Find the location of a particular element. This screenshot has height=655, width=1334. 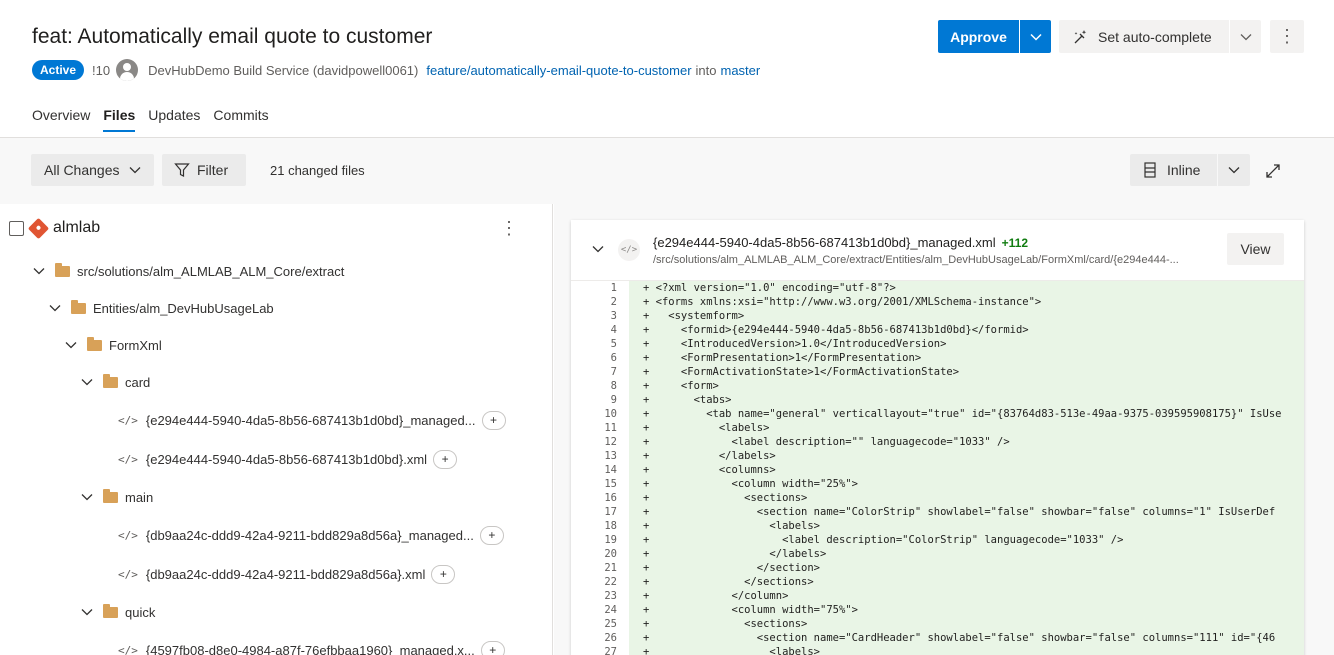

line-content: + <tabs> is located at coordinates (966, 400).